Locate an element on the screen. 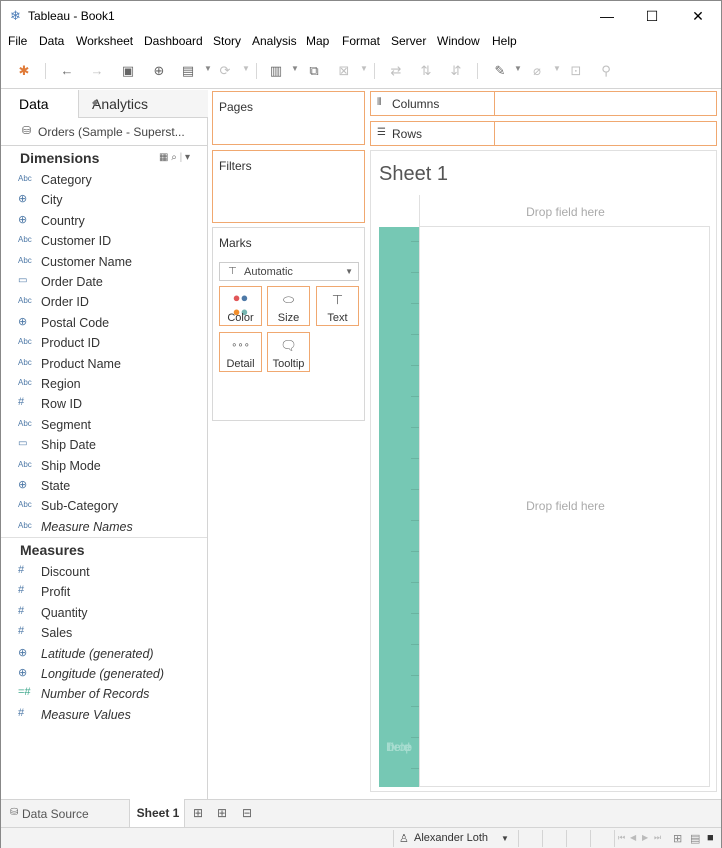 The width and height of the screenshot is (722, 848). sort-descending-icon: ⇵ is located at coordinates (456, 71).